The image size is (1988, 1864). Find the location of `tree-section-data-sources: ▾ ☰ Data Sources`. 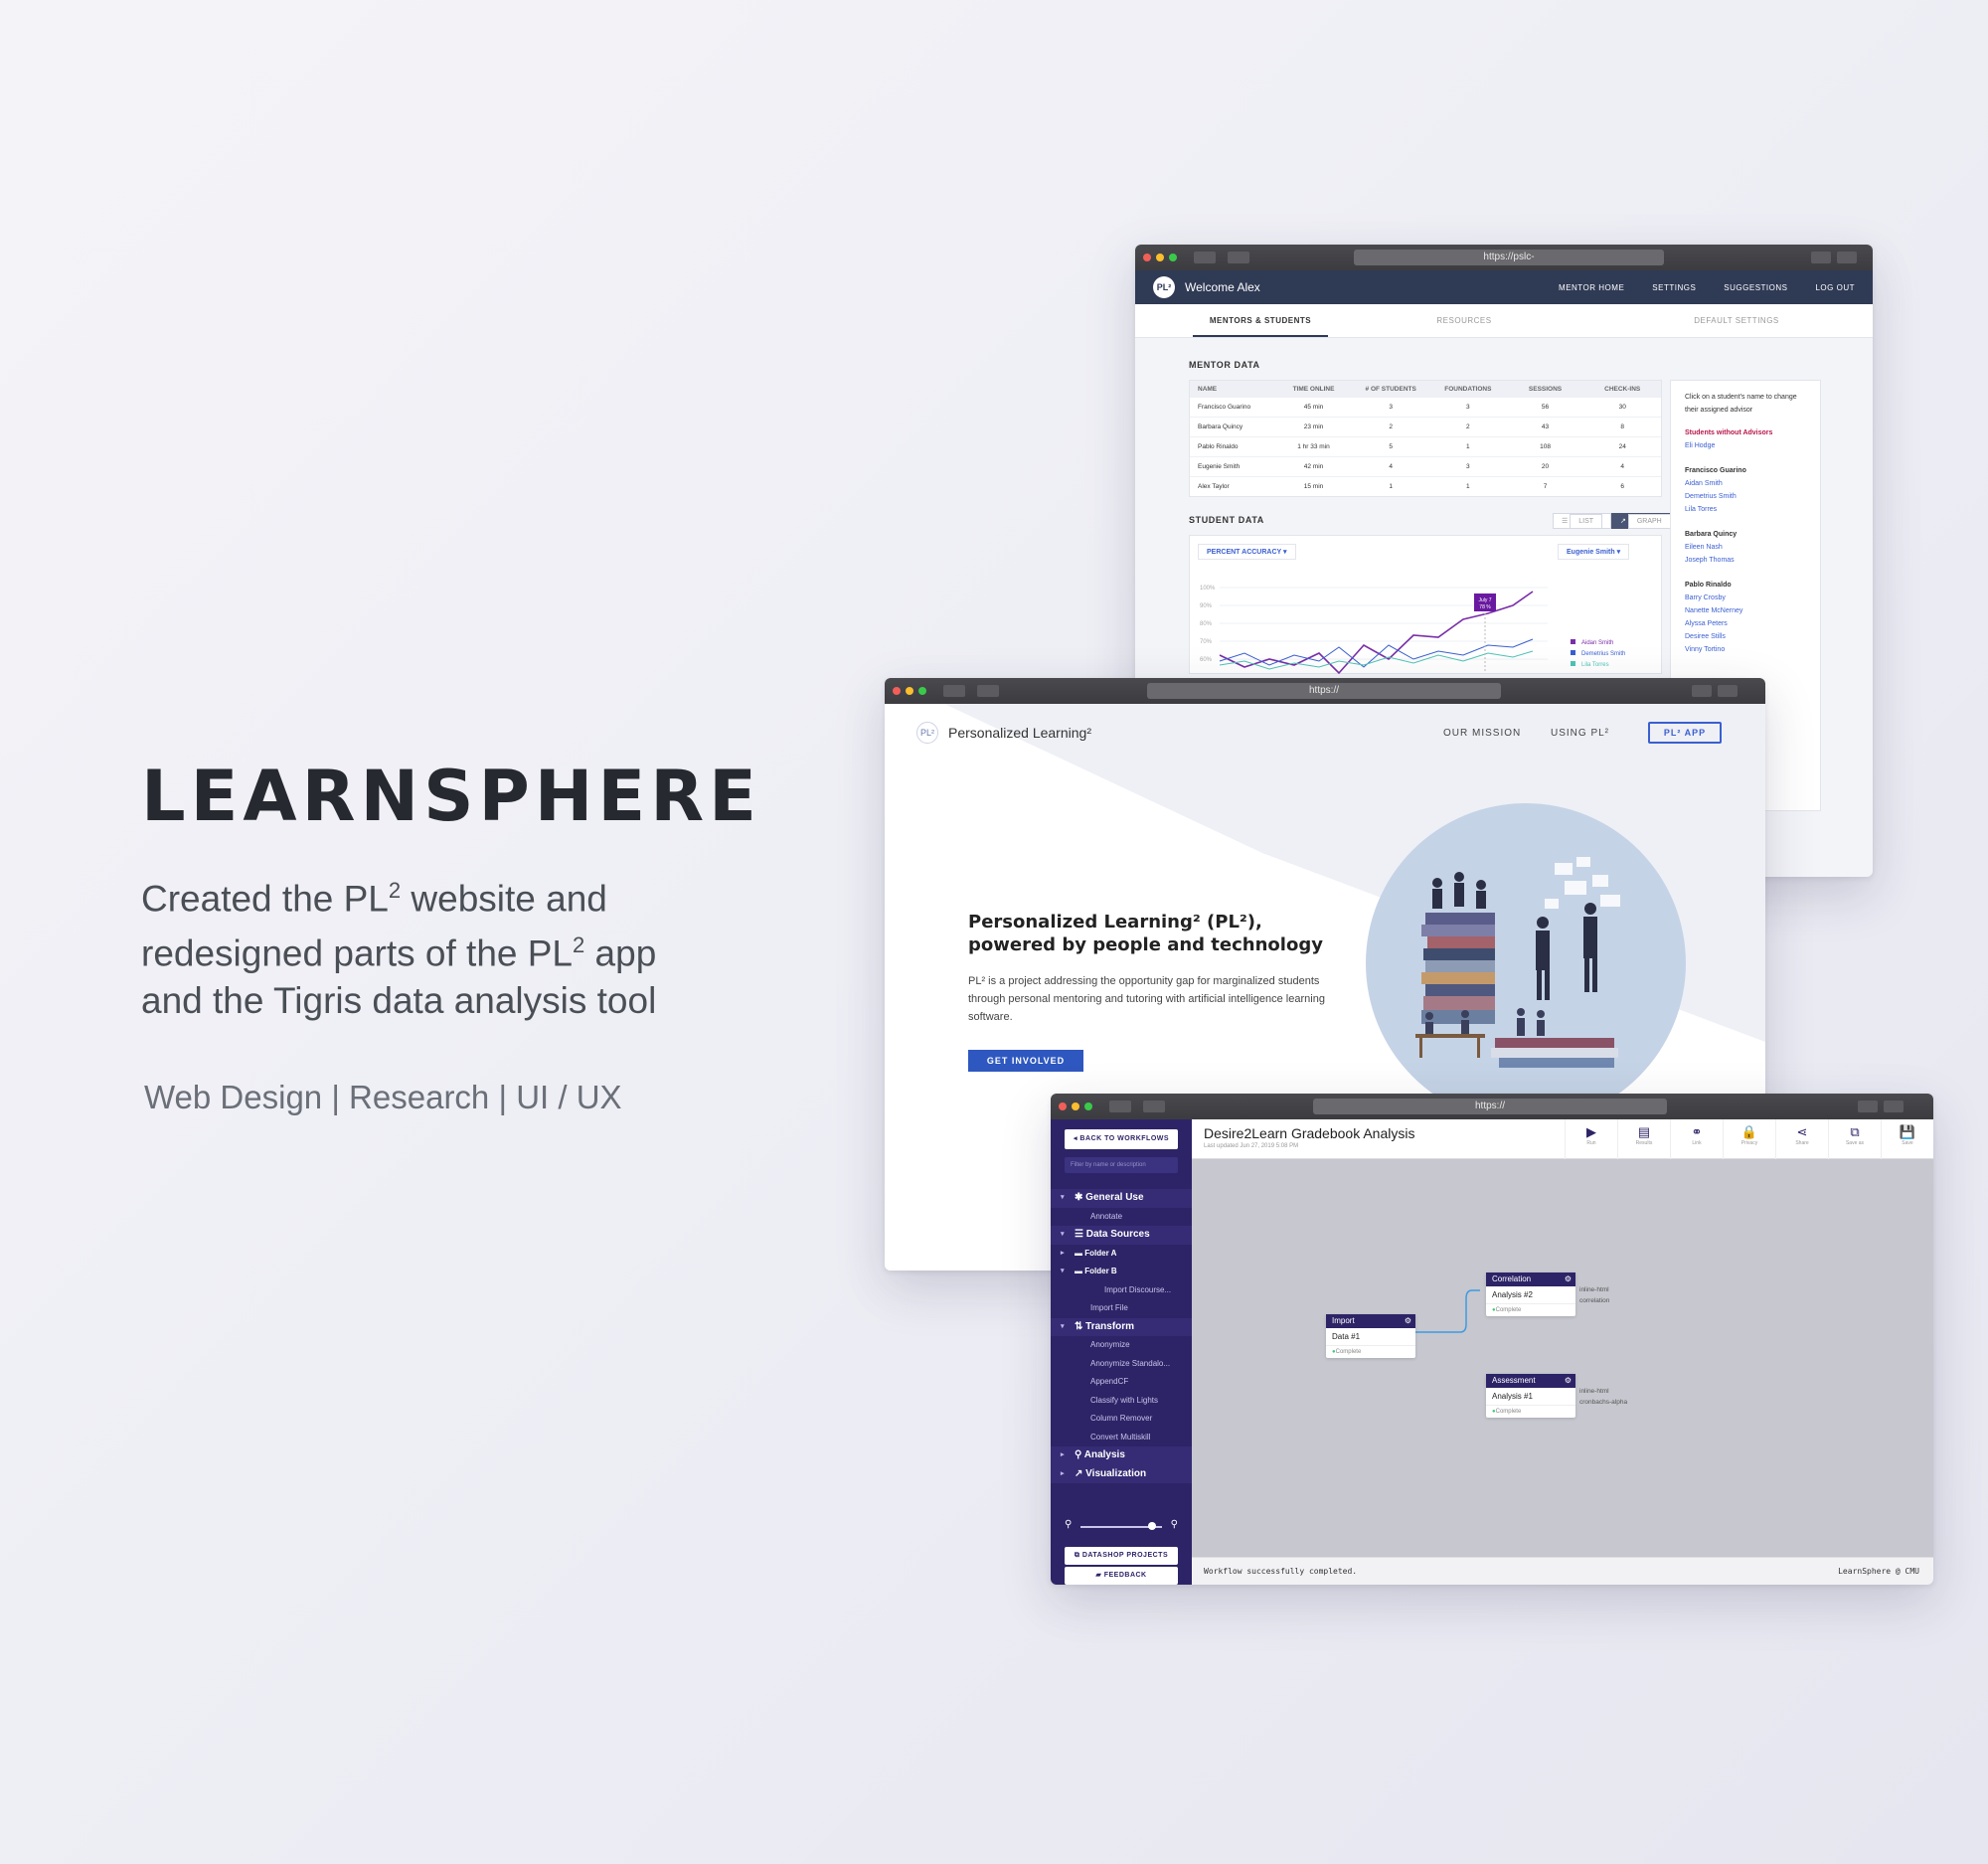

tree-section-data-sources: ▾ ☰ Data Sources is located at coordinates (1121, 1236).